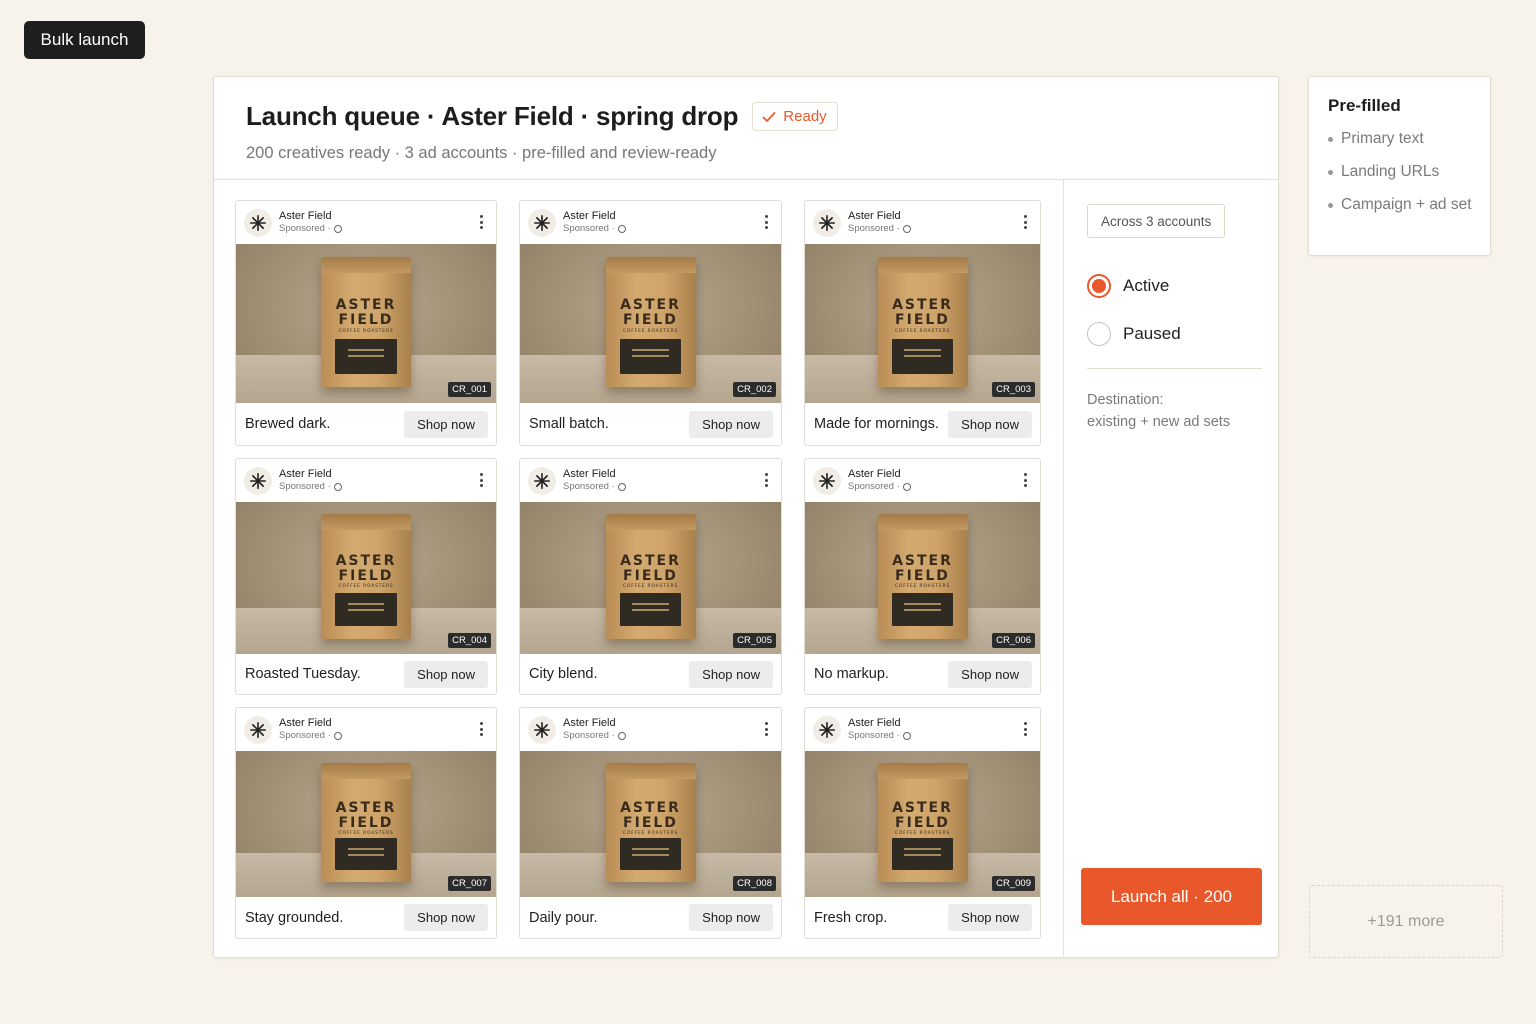  I want to click on creative-image: ASTER FIELD COFFEE ROASTERS CR_007, so click(366, 824).